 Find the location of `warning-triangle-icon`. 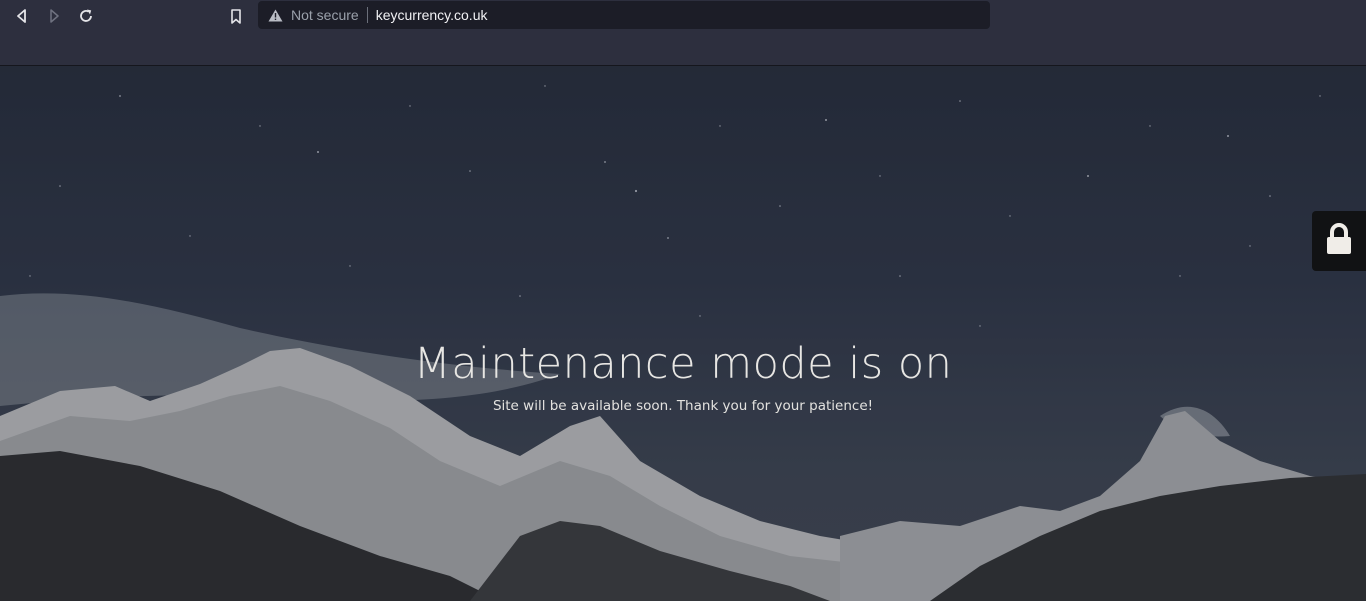

warning-triangle-icon is located at coordinates (275, 15).